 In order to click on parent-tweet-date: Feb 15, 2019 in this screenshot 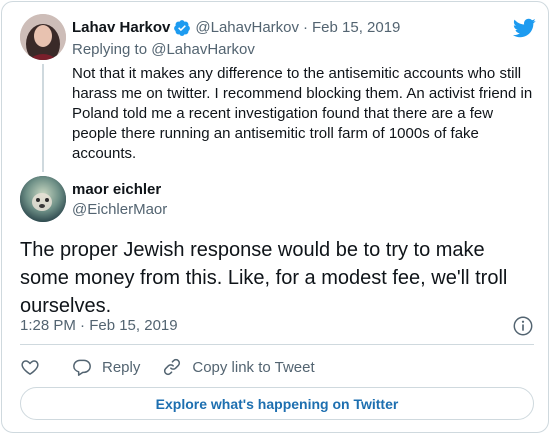, I will do `click(356, 28)`.